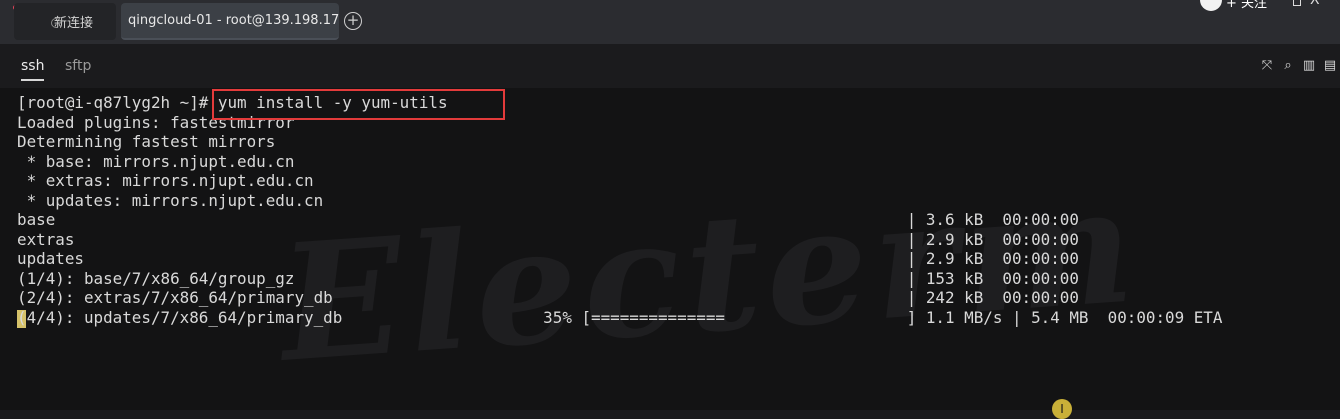 The image size is (1340, 419). I want to click on command-highlight-box, so click(358, 104).